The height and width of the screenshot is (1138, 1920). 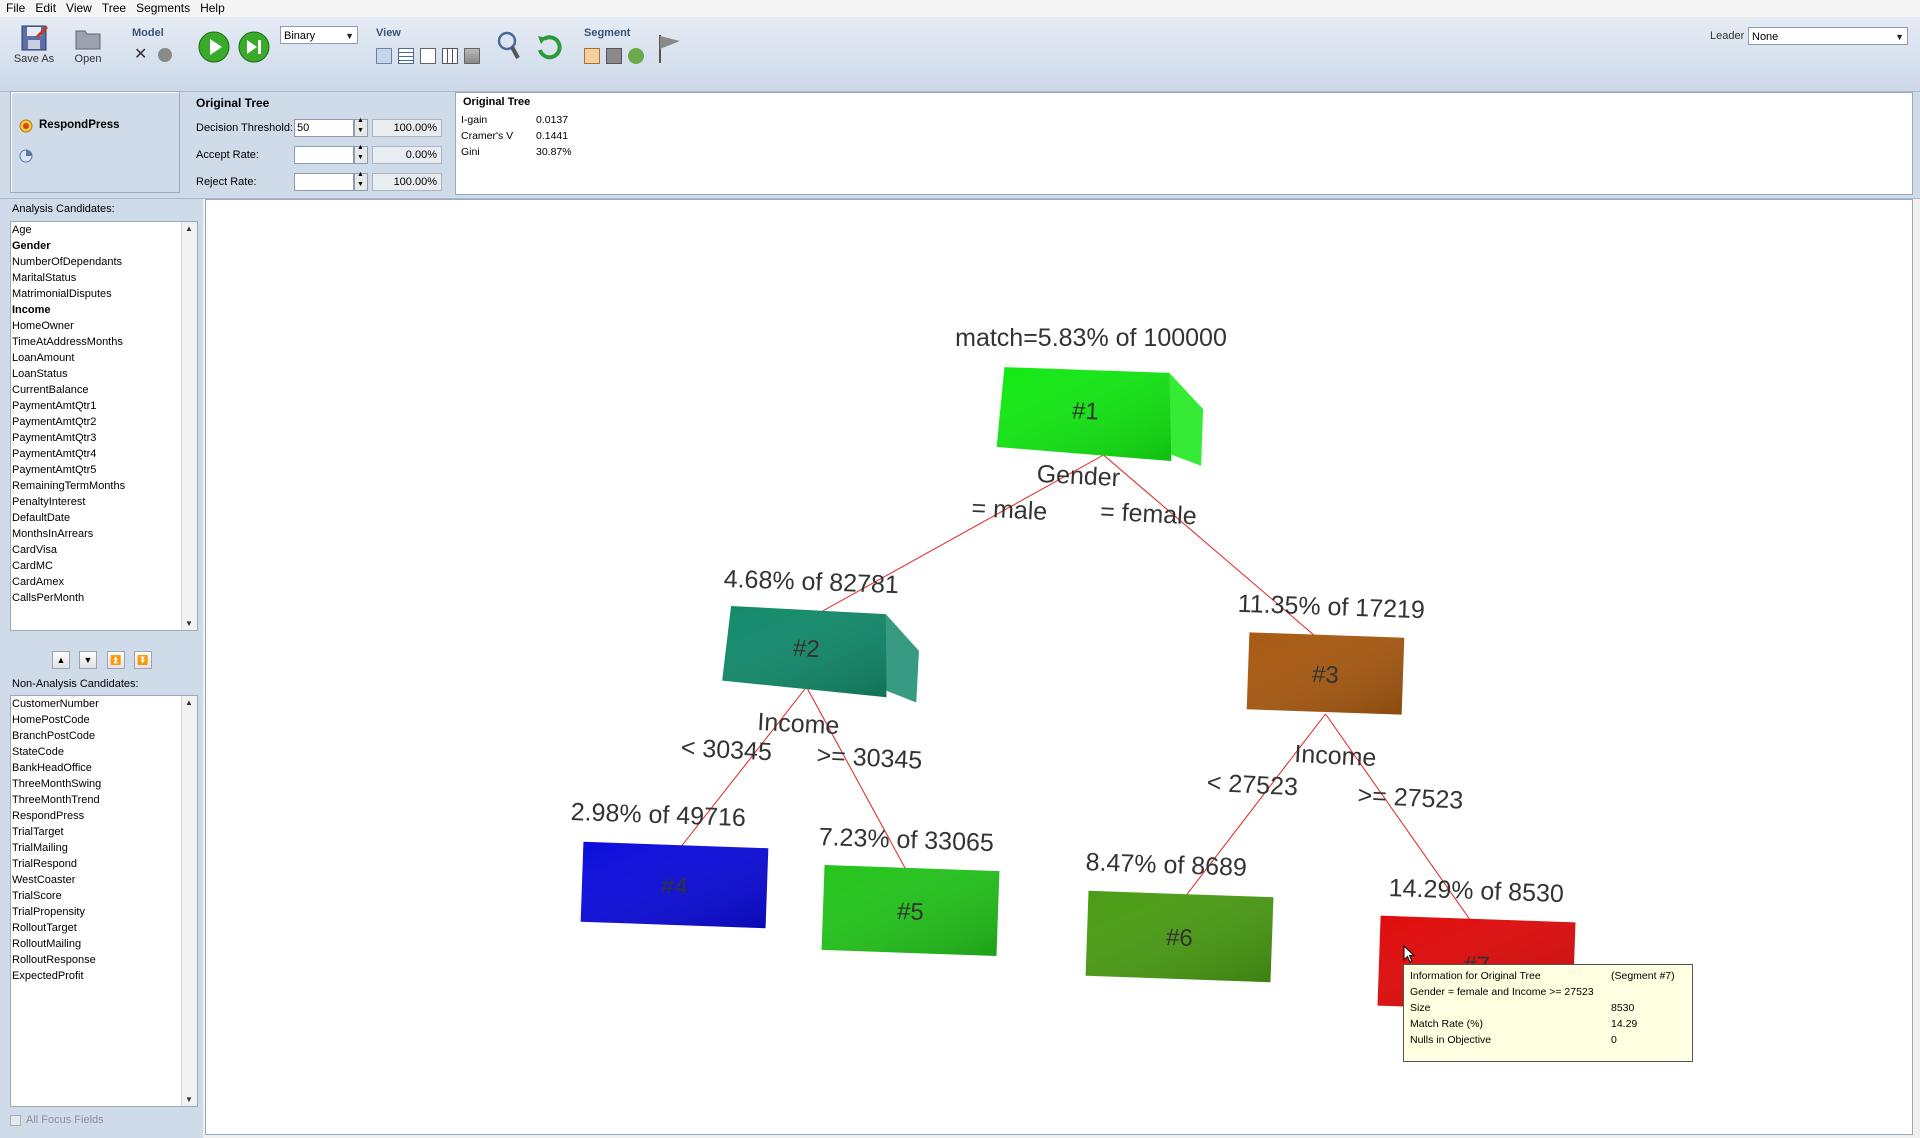 What do you see at coordinates (104, 262) in the screenshot?
I see `analysis-candidate-item: NumberOfDependants` at bounding box center [104, 262].